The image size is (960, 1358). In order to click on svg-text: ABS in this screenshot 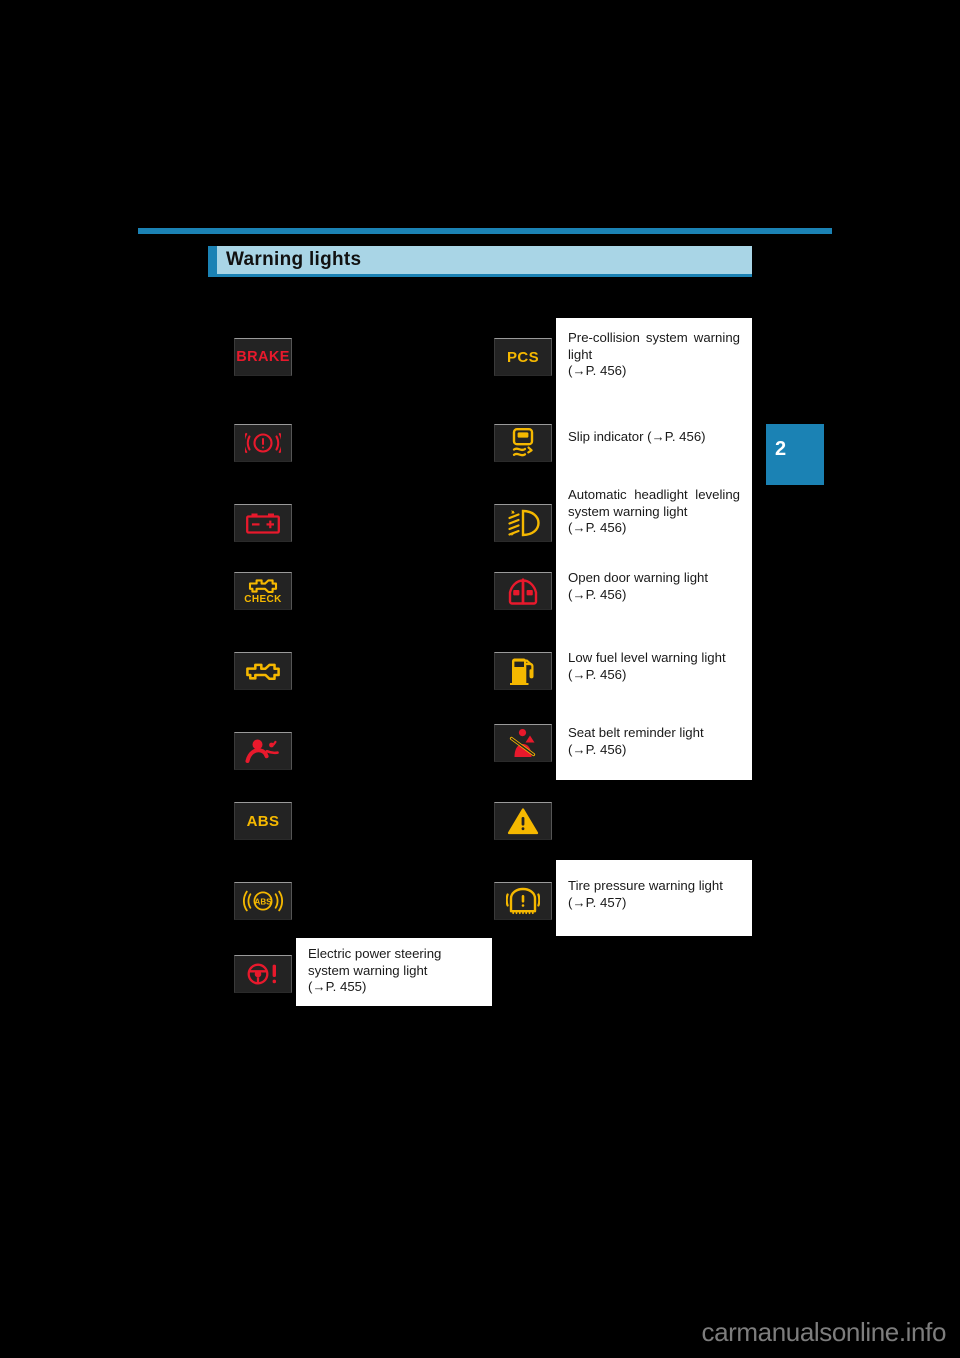, I will do `click(264, 902)`.